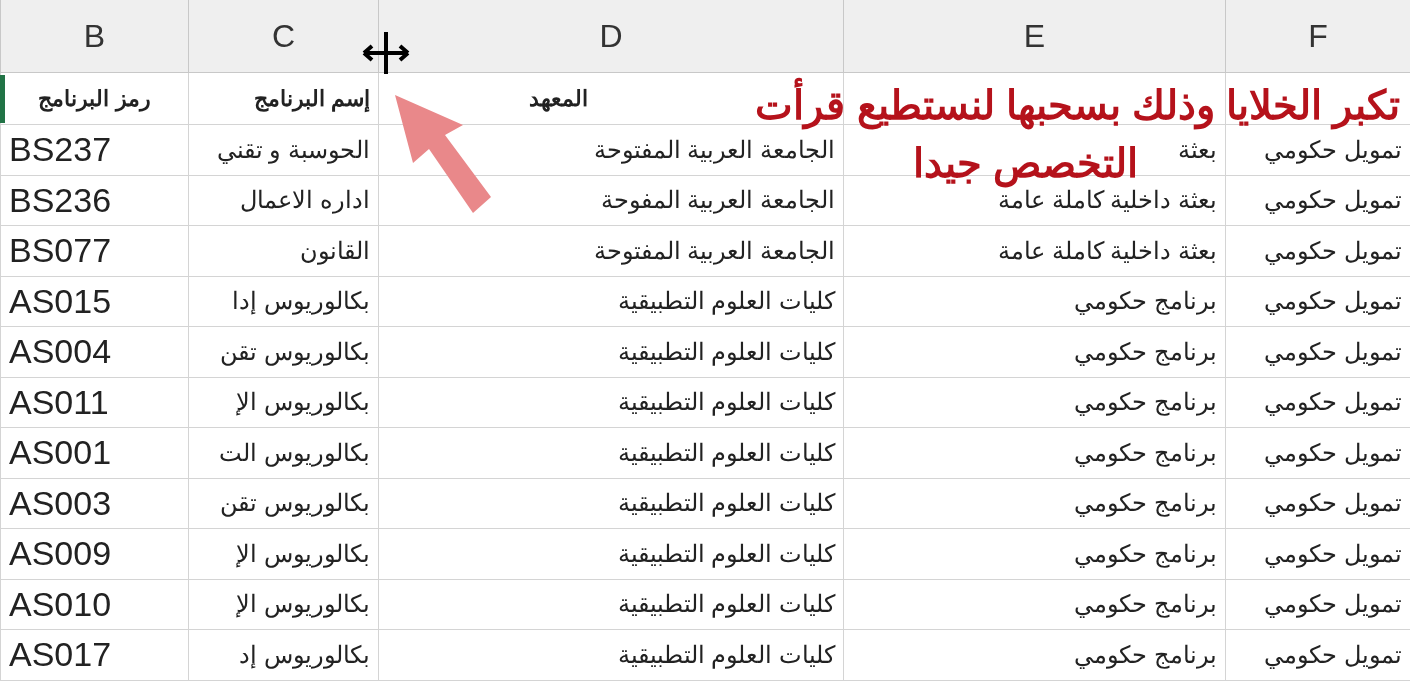 This screenshot has height=683, width=1410. Describe the element at coordinates (443, 154) in the screenshot. I see `arrow-icon` at that location.